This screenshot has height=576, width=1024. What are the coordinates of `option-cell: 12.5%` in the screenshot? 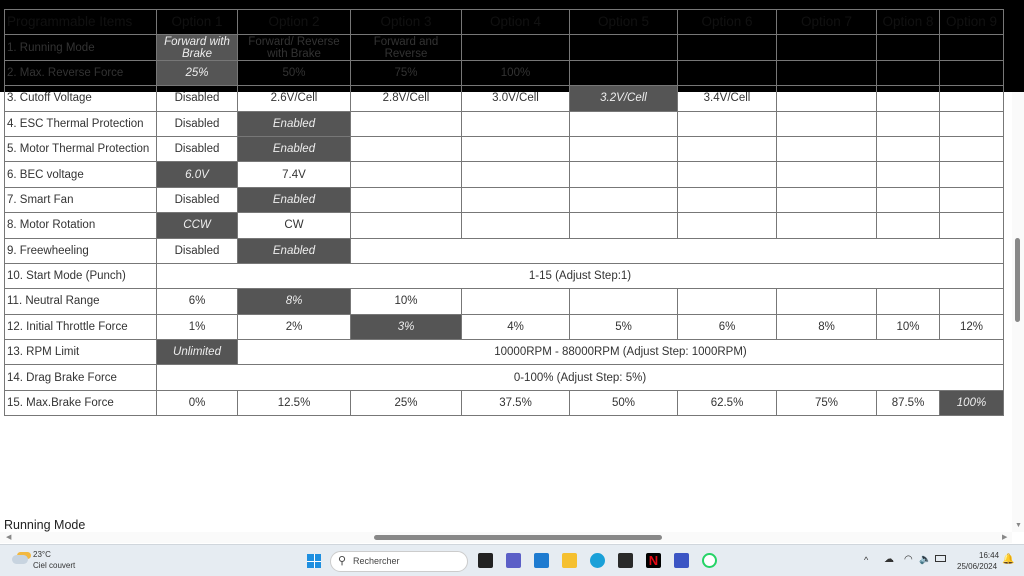 It's located at (294, 403).